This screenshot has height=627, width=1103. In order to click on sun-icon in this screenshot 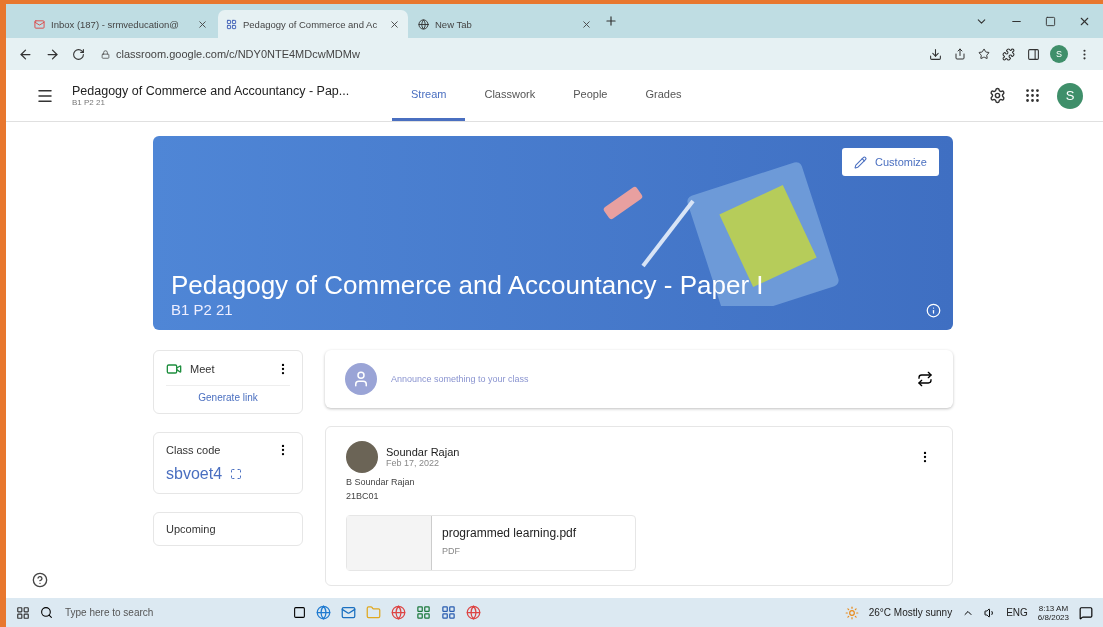, I will do `click(851, 612)`.